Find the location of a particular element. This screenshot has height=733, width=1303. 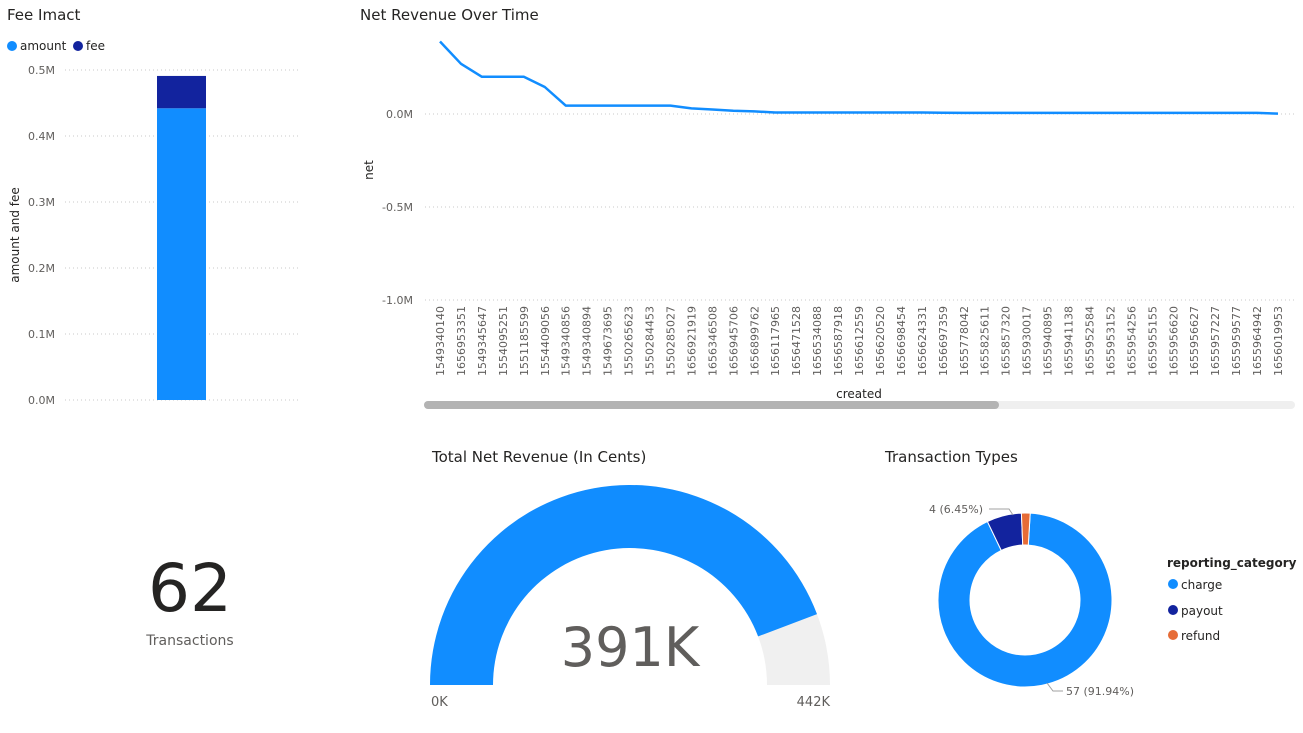

charge-callout-line is located at coordinates (1054, 687).